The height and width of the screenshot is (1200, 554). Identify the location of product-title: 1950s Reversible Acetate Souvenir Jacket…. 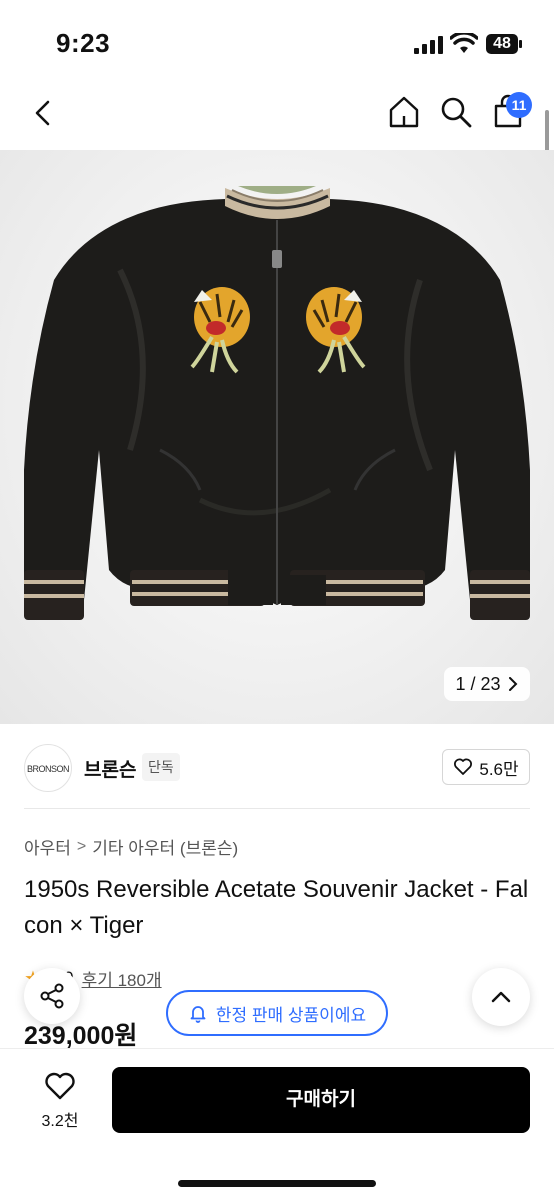
(276, 907).